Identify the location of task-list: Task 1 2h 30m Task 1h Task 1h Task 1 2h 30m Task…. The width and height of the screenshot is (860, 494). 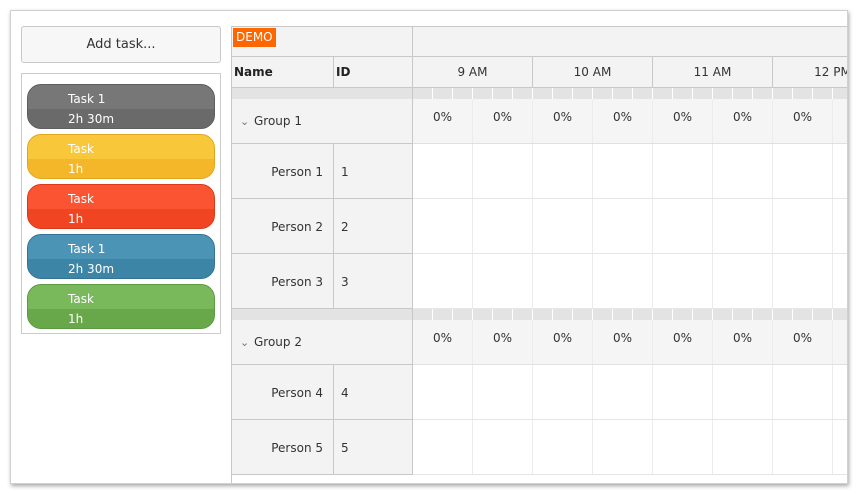
(121, 203).